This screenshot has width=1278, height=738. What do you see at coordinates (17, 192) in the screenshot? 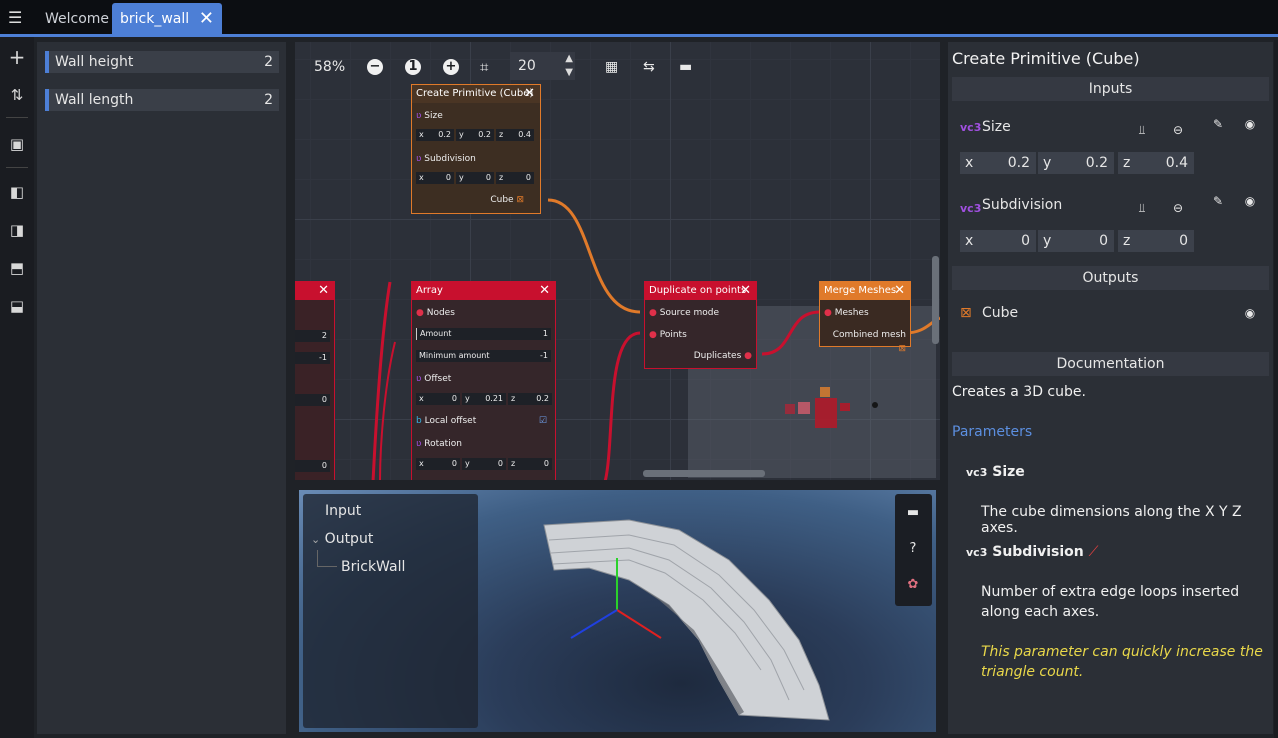
I see `panel-left-icon: ◧` at bounding box center [17, 192].